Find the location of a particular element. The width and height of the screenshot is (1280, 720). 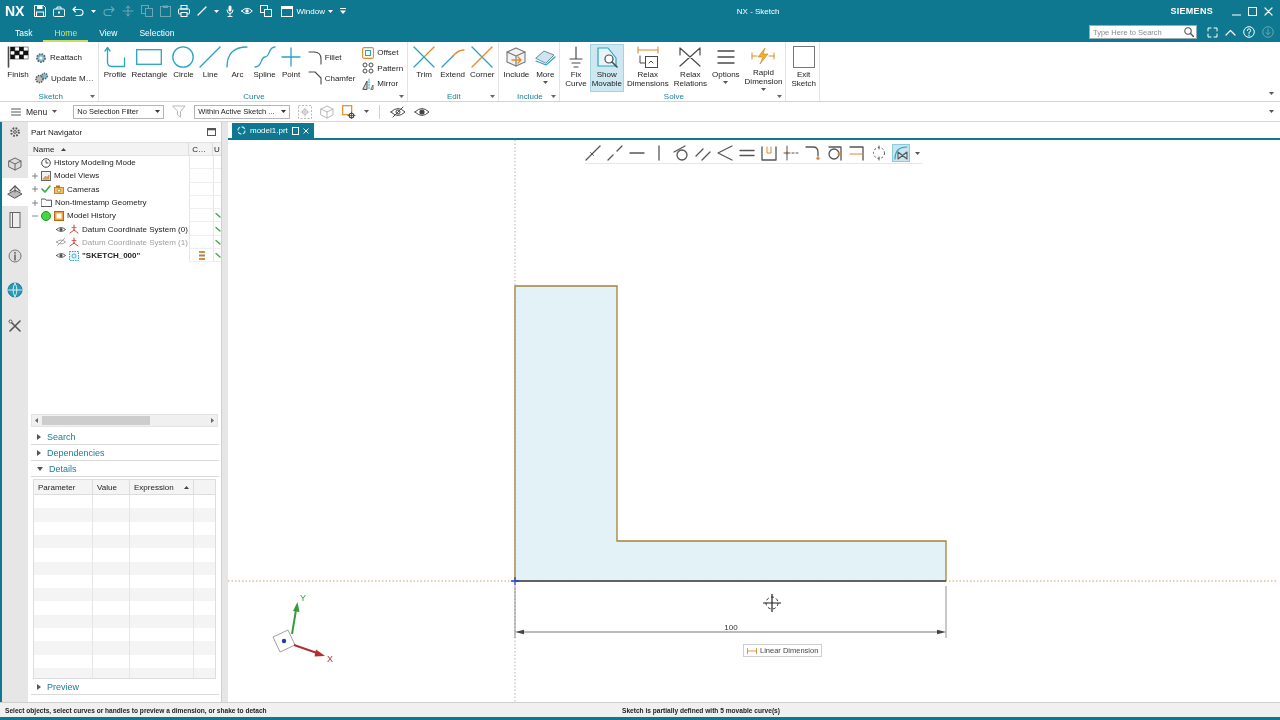

resource-bar-tab is located at coordinates (15, 192).